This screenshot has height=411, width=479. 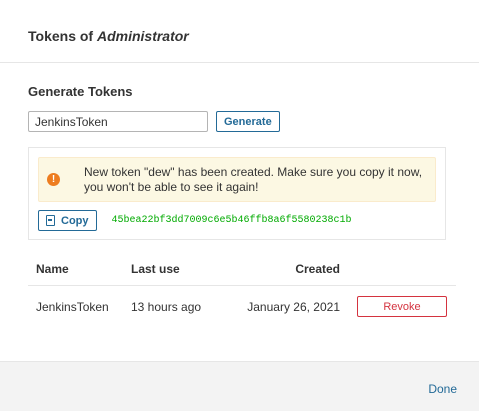 I want to click on modal-footer: Done, so click(x=239, y=386).